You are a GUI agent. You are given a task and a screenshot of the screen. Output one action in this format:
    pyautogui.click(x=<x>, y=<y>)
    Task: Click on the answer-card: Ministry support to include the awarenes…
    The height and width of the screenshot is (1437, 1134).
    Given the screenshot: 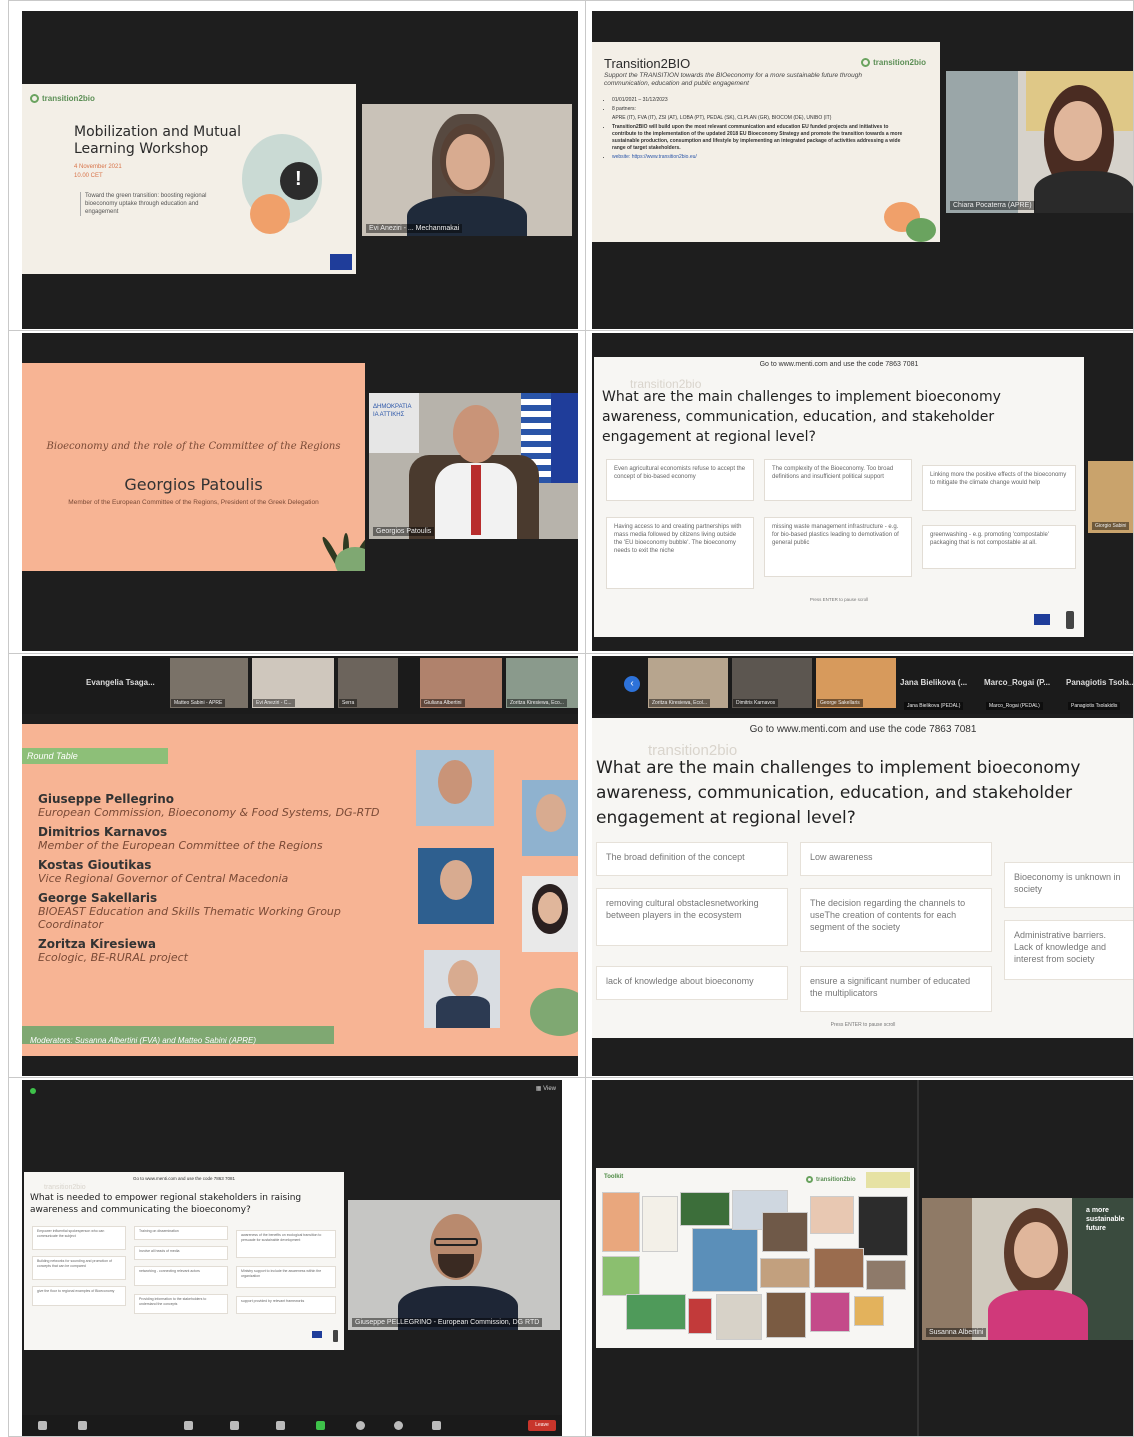 What is the action you would take?
    pyautogui.click(x=286, y=1277)
    